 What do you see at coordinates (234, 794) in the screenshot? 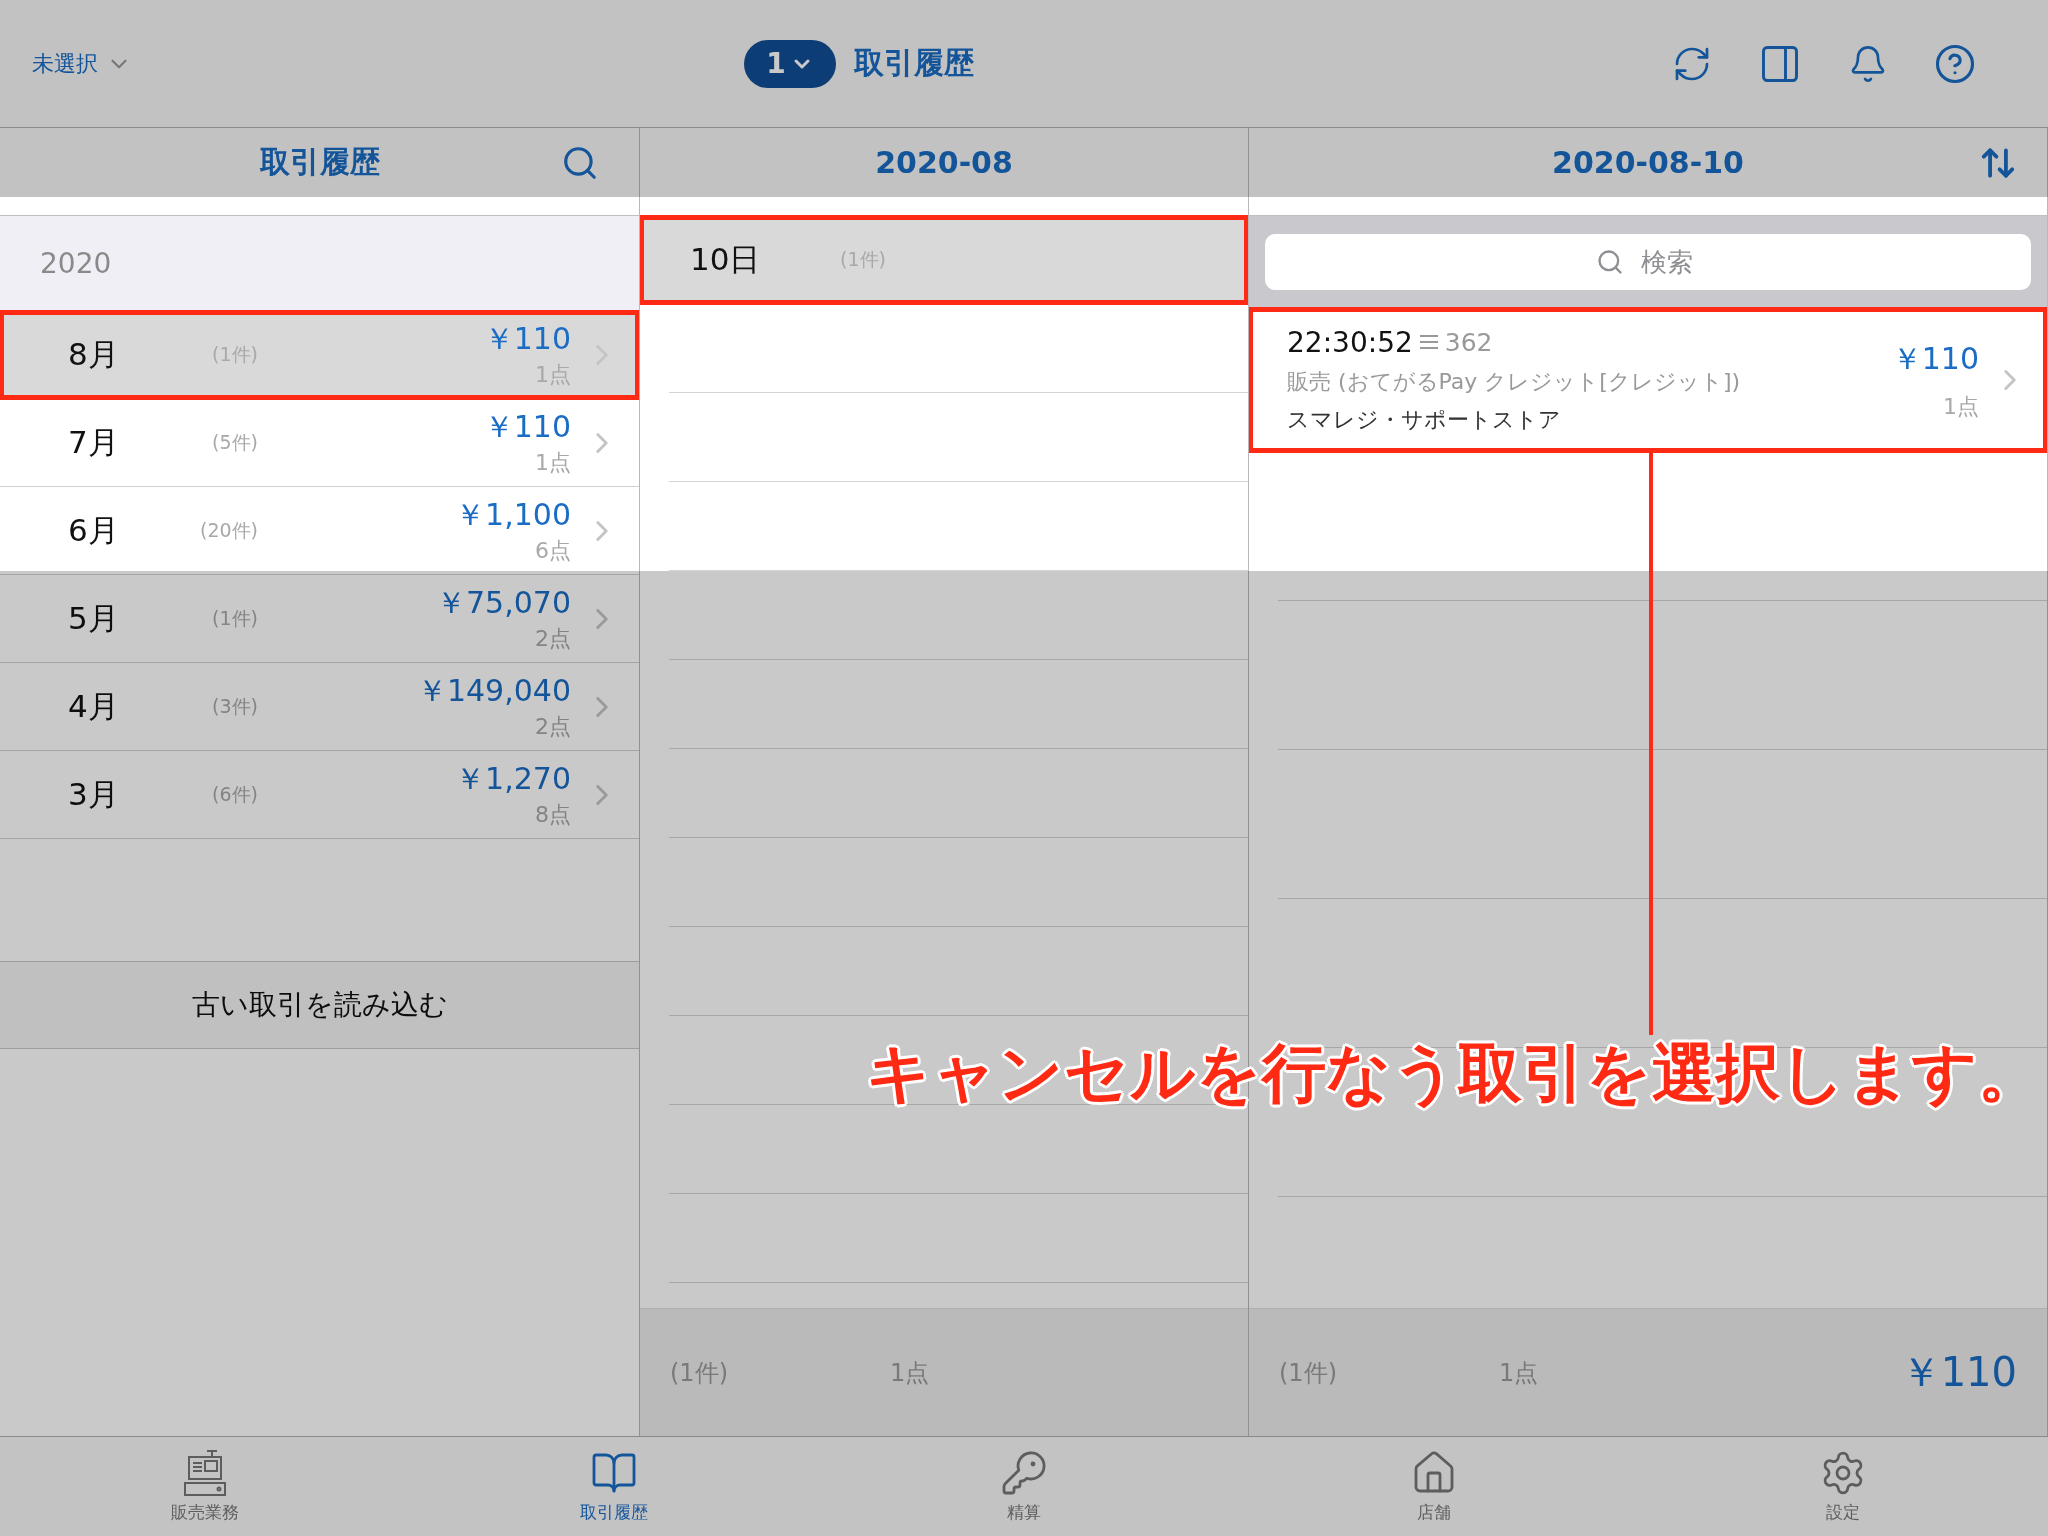
I see `transaction-count: (6件)` at bounding box center [234, 794].